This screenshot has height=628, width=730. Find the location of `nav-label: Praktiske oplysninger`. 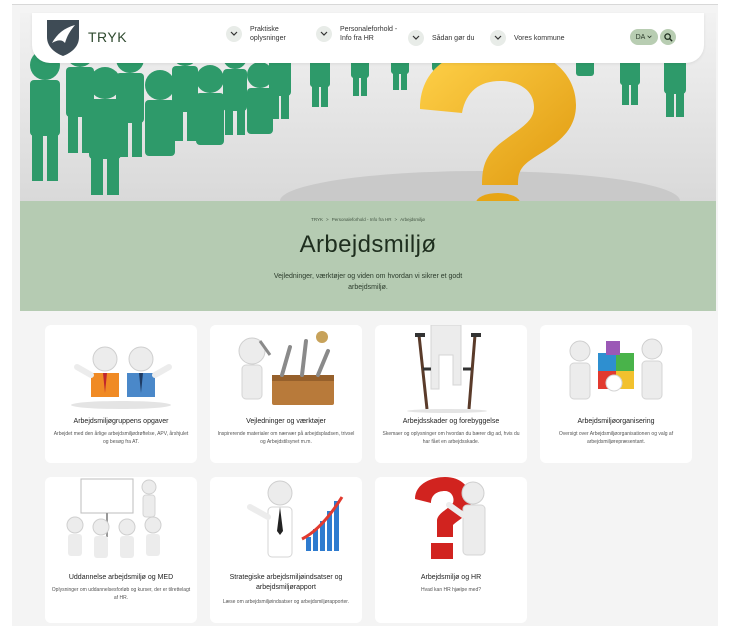

nav-label: Praktiske oplysninger is located at coordinates (268, 34).